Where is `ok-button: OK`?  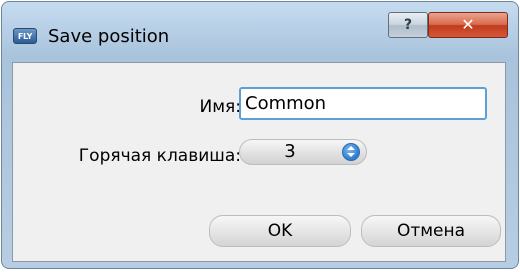
ok-button: OK is located at coordinates (280, 231).